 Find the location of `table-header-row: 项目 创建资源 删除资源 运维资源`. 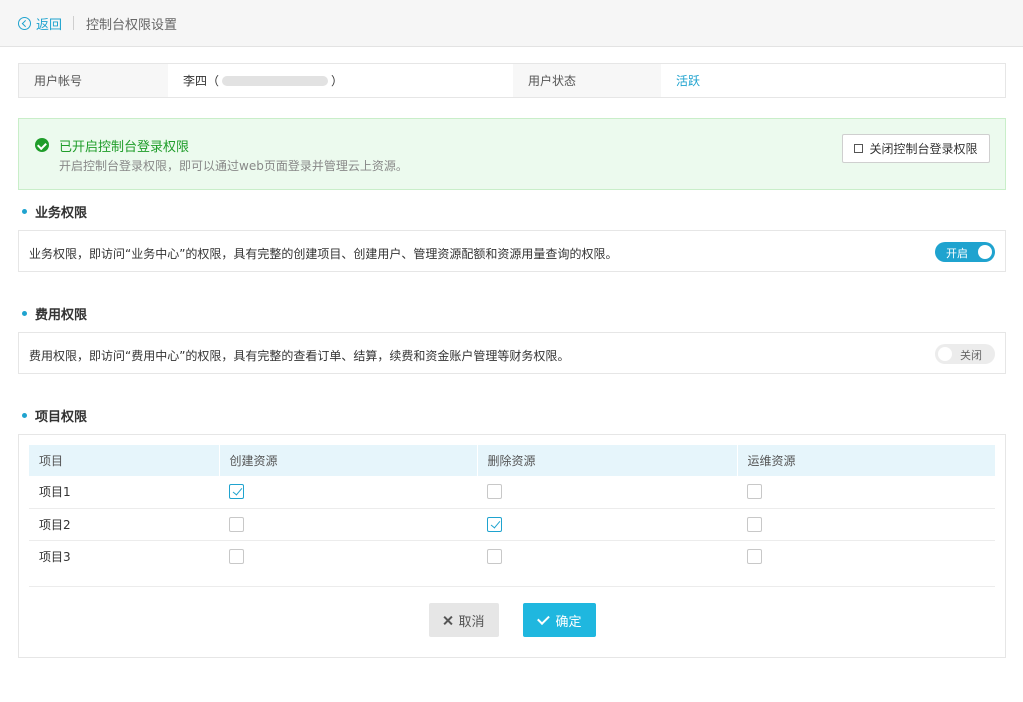

table-header-row: 项目 创建资源 删除资源 运维资源 is located at coordinates (512, 460).